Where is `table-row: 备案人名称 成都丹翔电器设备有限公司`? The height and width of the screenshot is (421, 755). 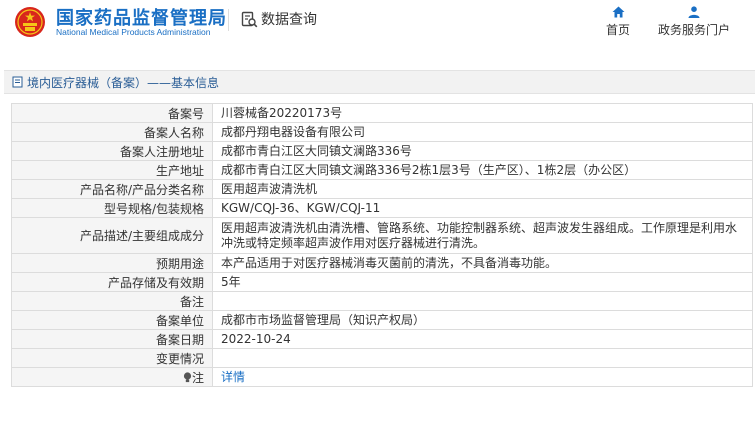
table-row: 备案人名称 成都丹翔电器设备有限公司 is located at coordinates (382, 132).